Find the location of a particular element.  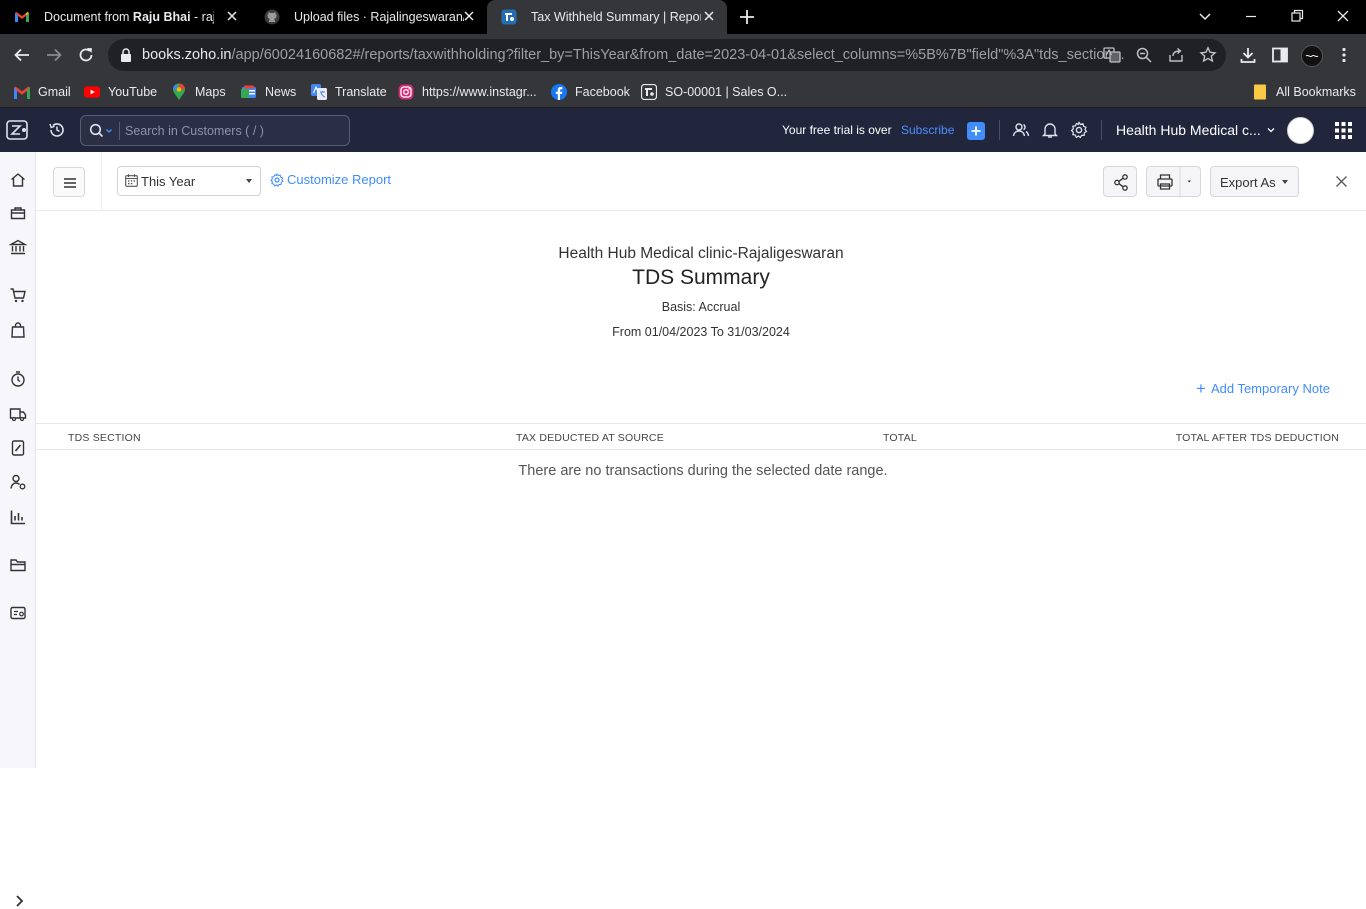

configure-features-icon is located at coordinates (18, 613).